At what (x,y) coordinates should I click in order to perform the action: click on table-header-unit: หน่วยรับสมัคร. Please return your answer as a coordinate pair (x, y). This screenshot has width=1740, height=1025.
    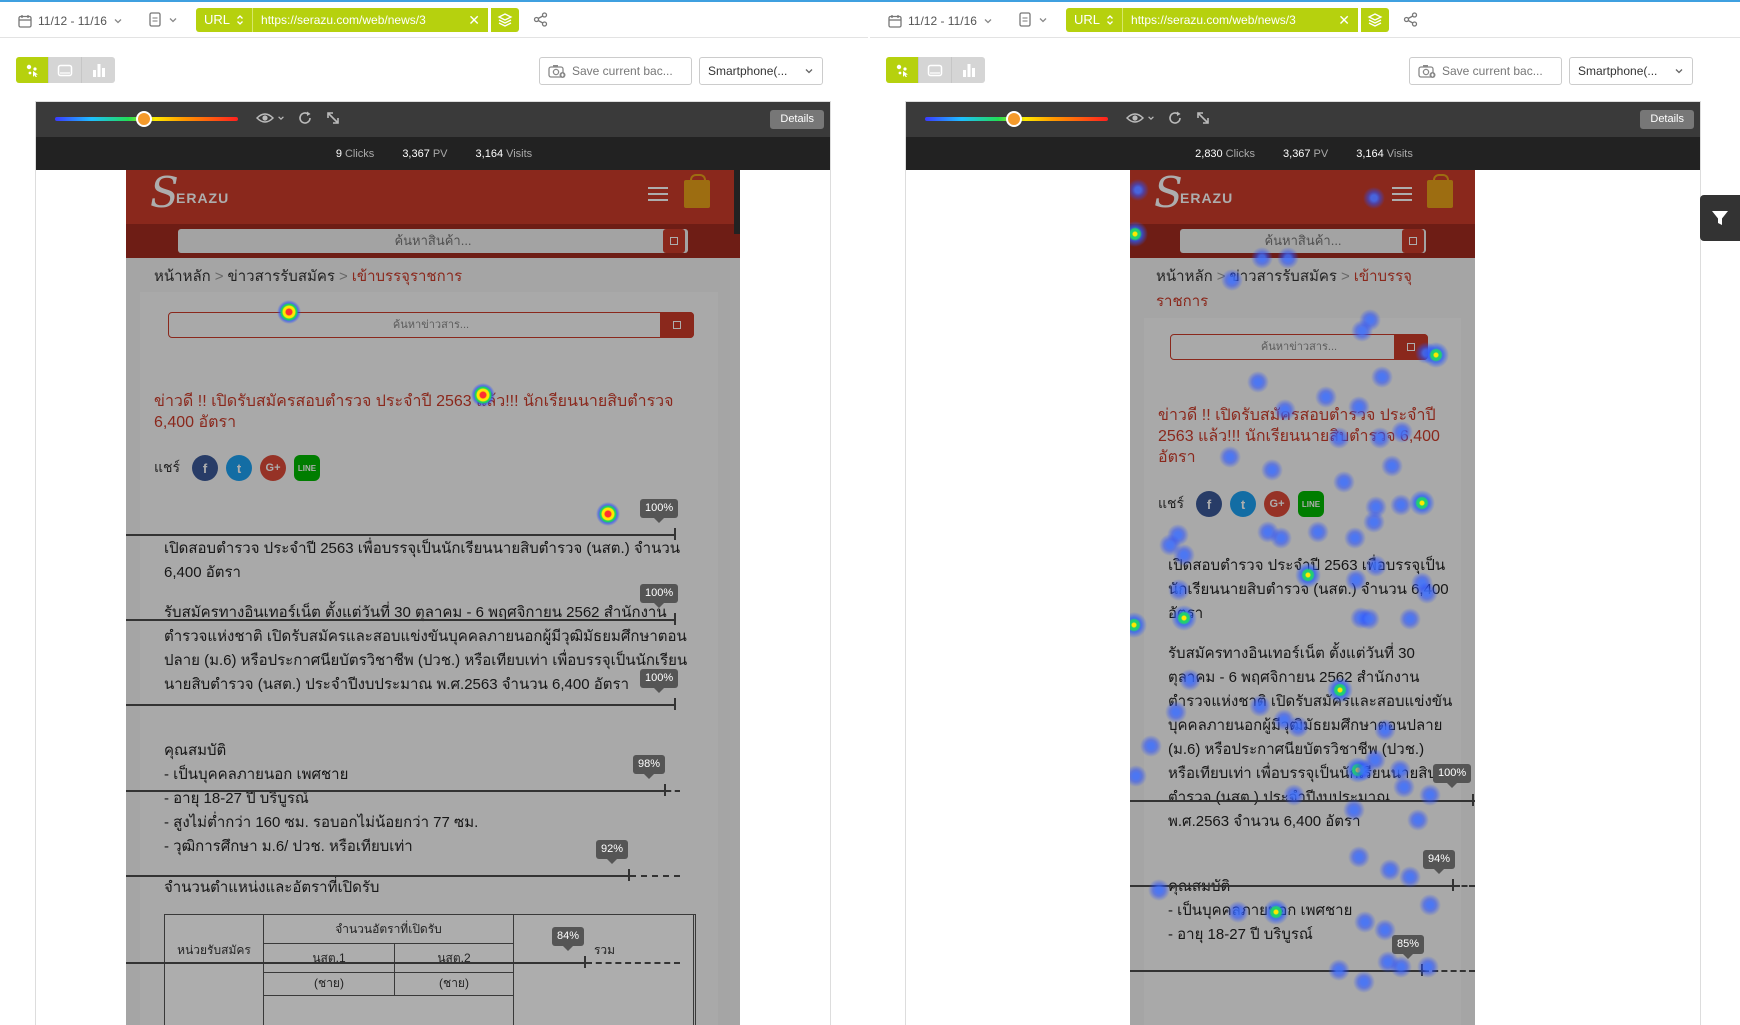
    Looking at the image, I should click on (214, 969).